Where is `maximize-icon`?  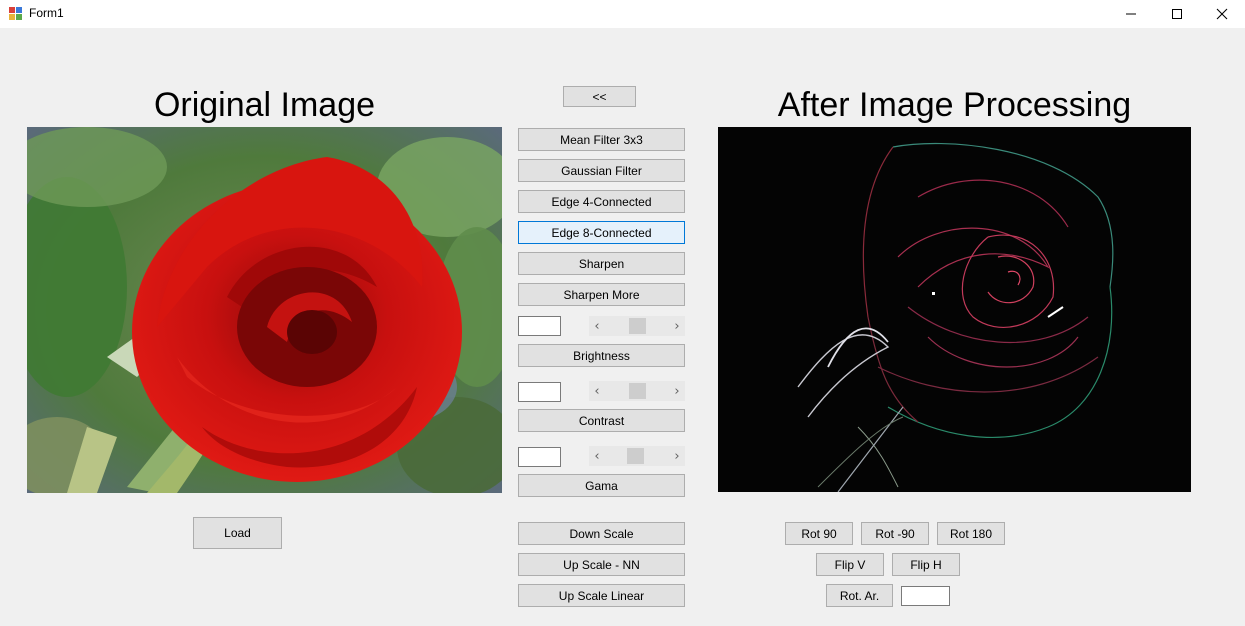 maximize-icon is located at coordinates (1177, 14).